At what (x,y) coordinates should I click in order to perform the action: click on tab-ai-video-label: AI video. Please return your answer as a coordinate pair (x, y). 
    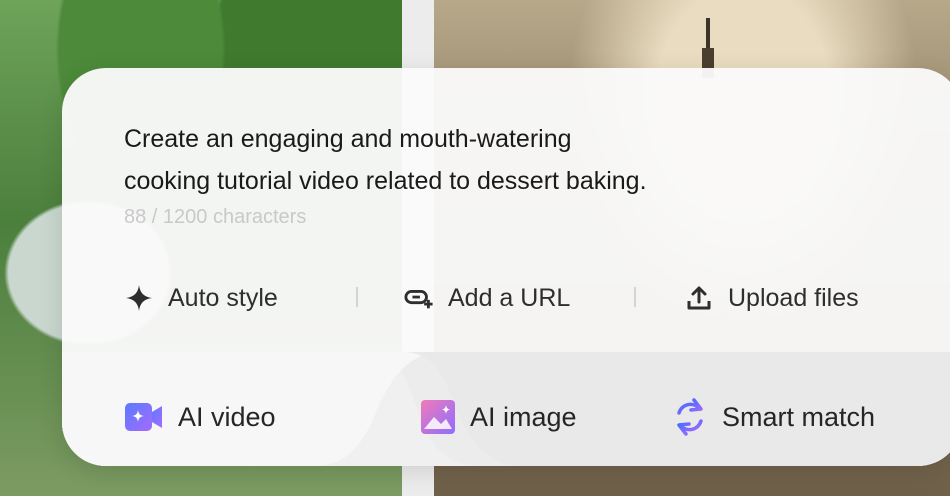
    Looking at the image, I should click on (227, 416).